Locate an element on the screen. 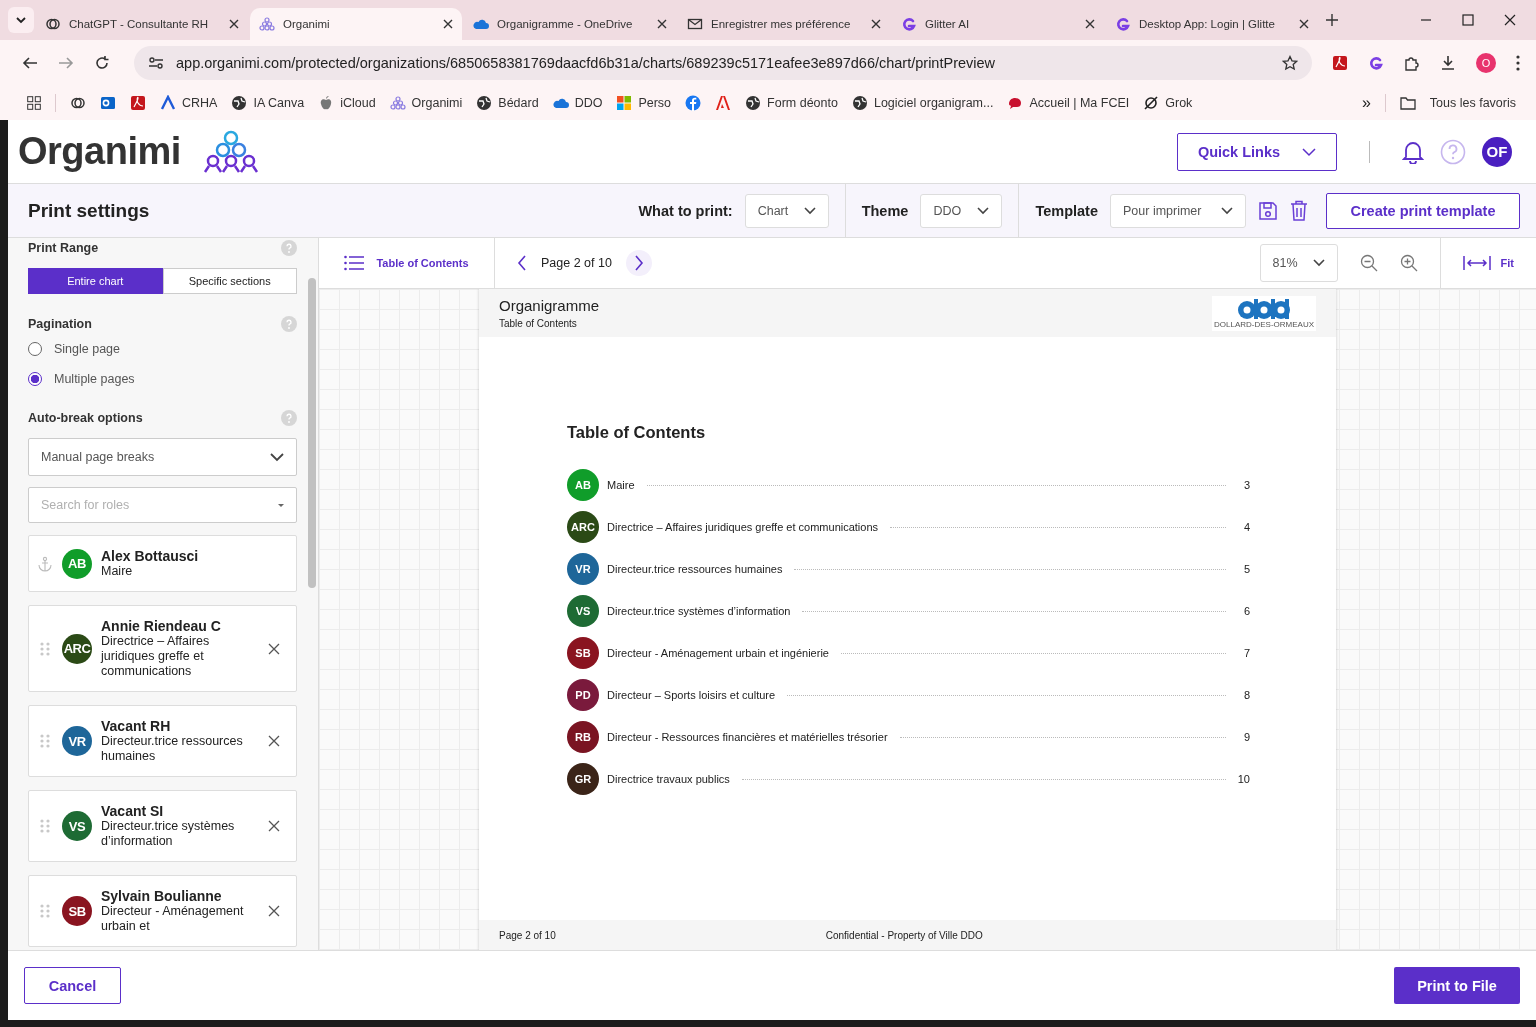  bookmark: Accueil | Ma FCEI is located at coordinates (1079, 103).